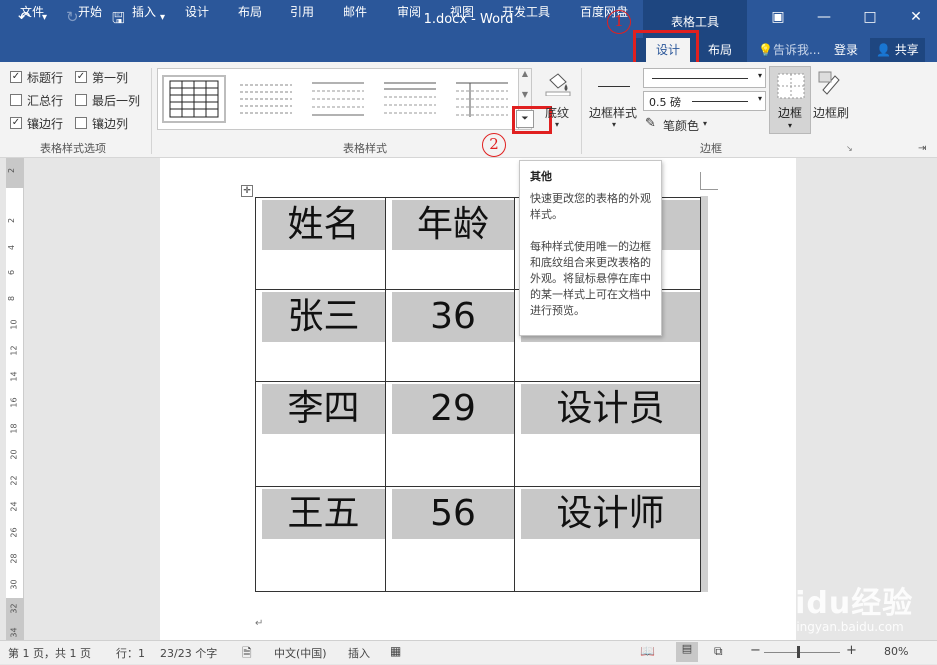 The height and width of the screenshot is (665, 937). I want to click on table-cell: 设计员, so click(607, 434).